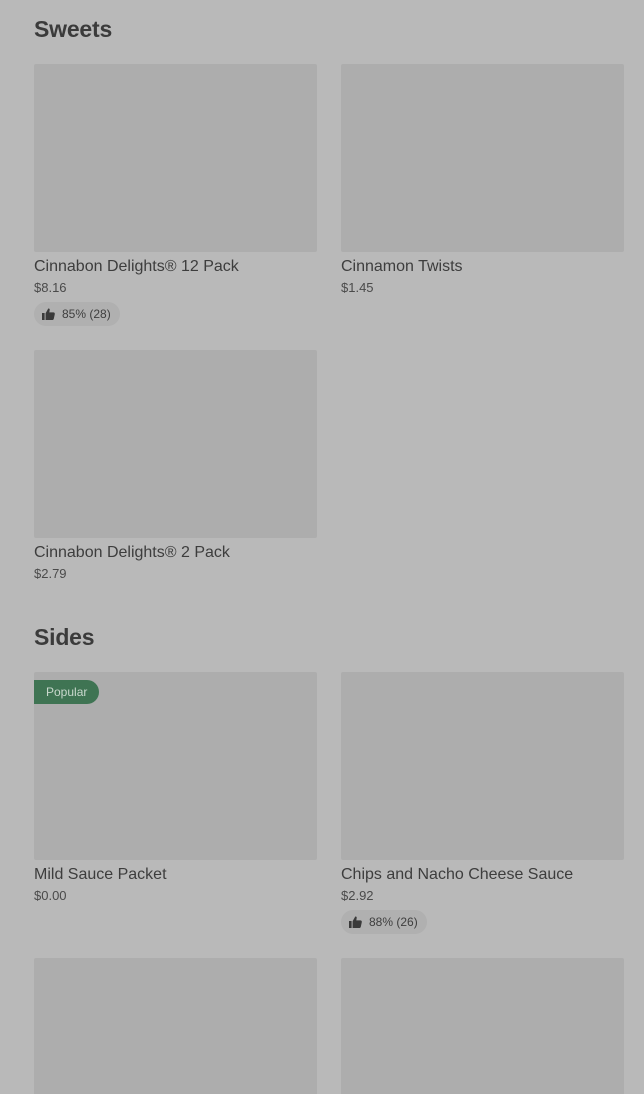  Describe the element at coordinates (132, 552) in the screenshot. I see `menu-item-name: Cinnabon Delights® 2 Pack` at that location.